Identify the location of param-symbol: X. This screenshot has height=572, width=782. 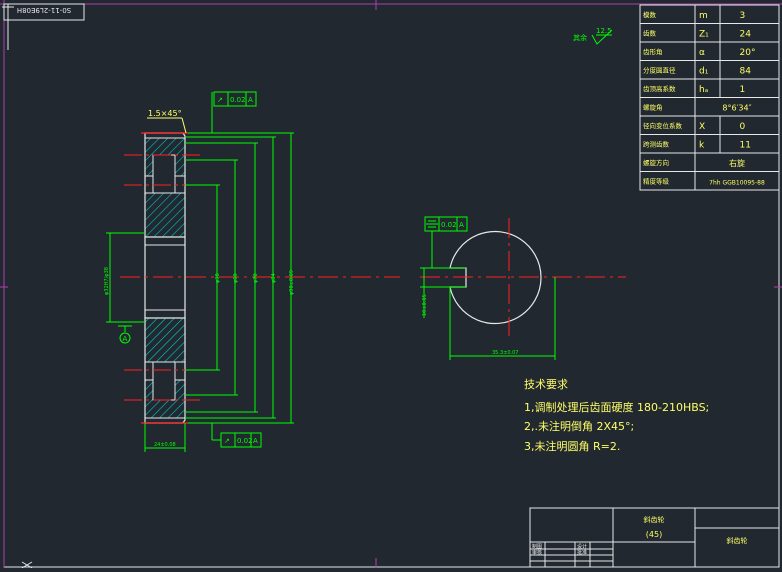
(702, 127).